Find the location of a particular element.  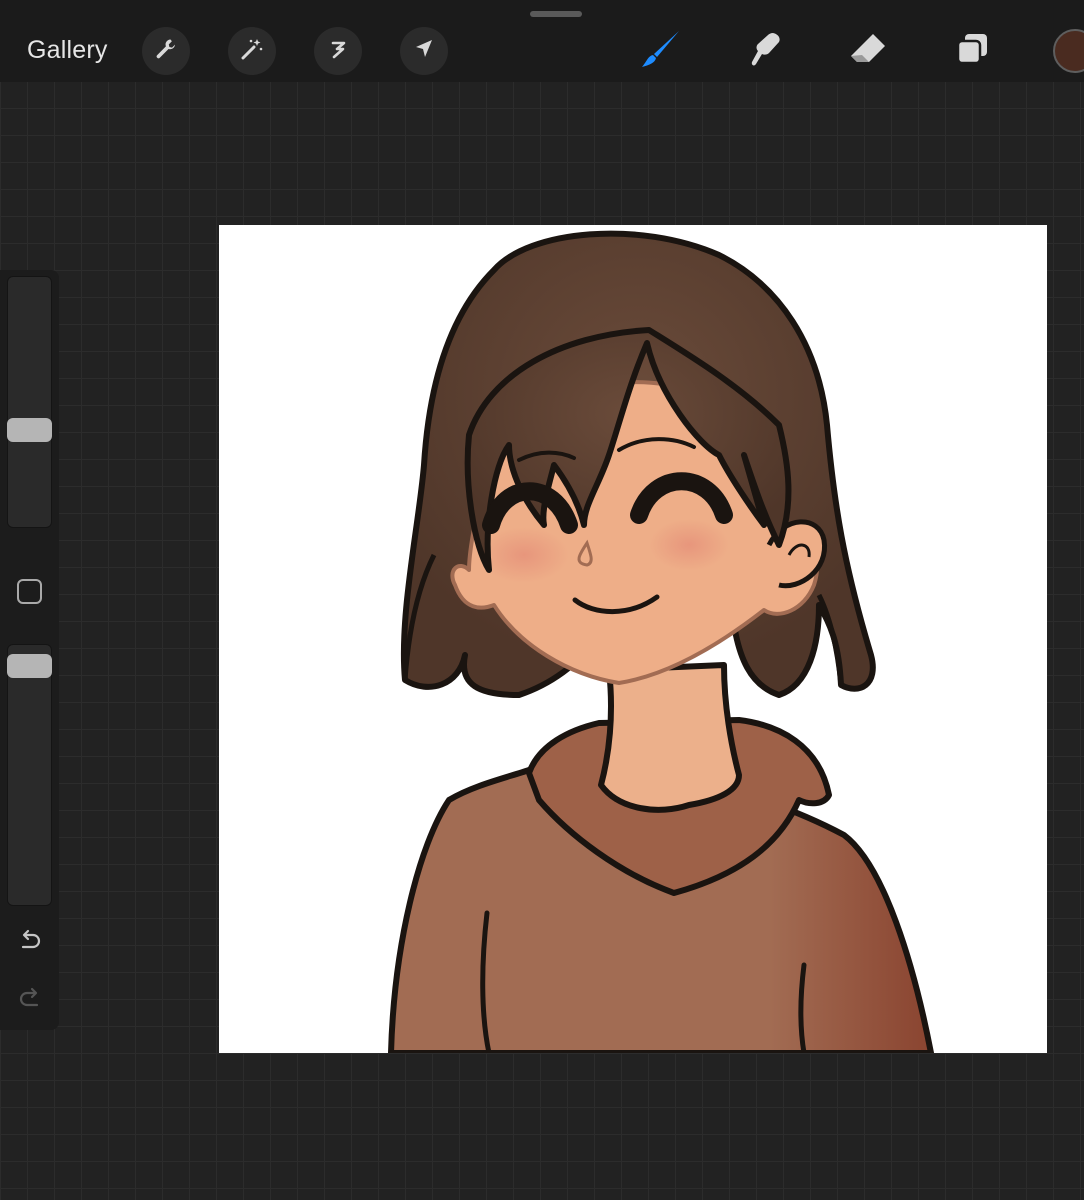

actions-button is located at coordinates (166, 51).